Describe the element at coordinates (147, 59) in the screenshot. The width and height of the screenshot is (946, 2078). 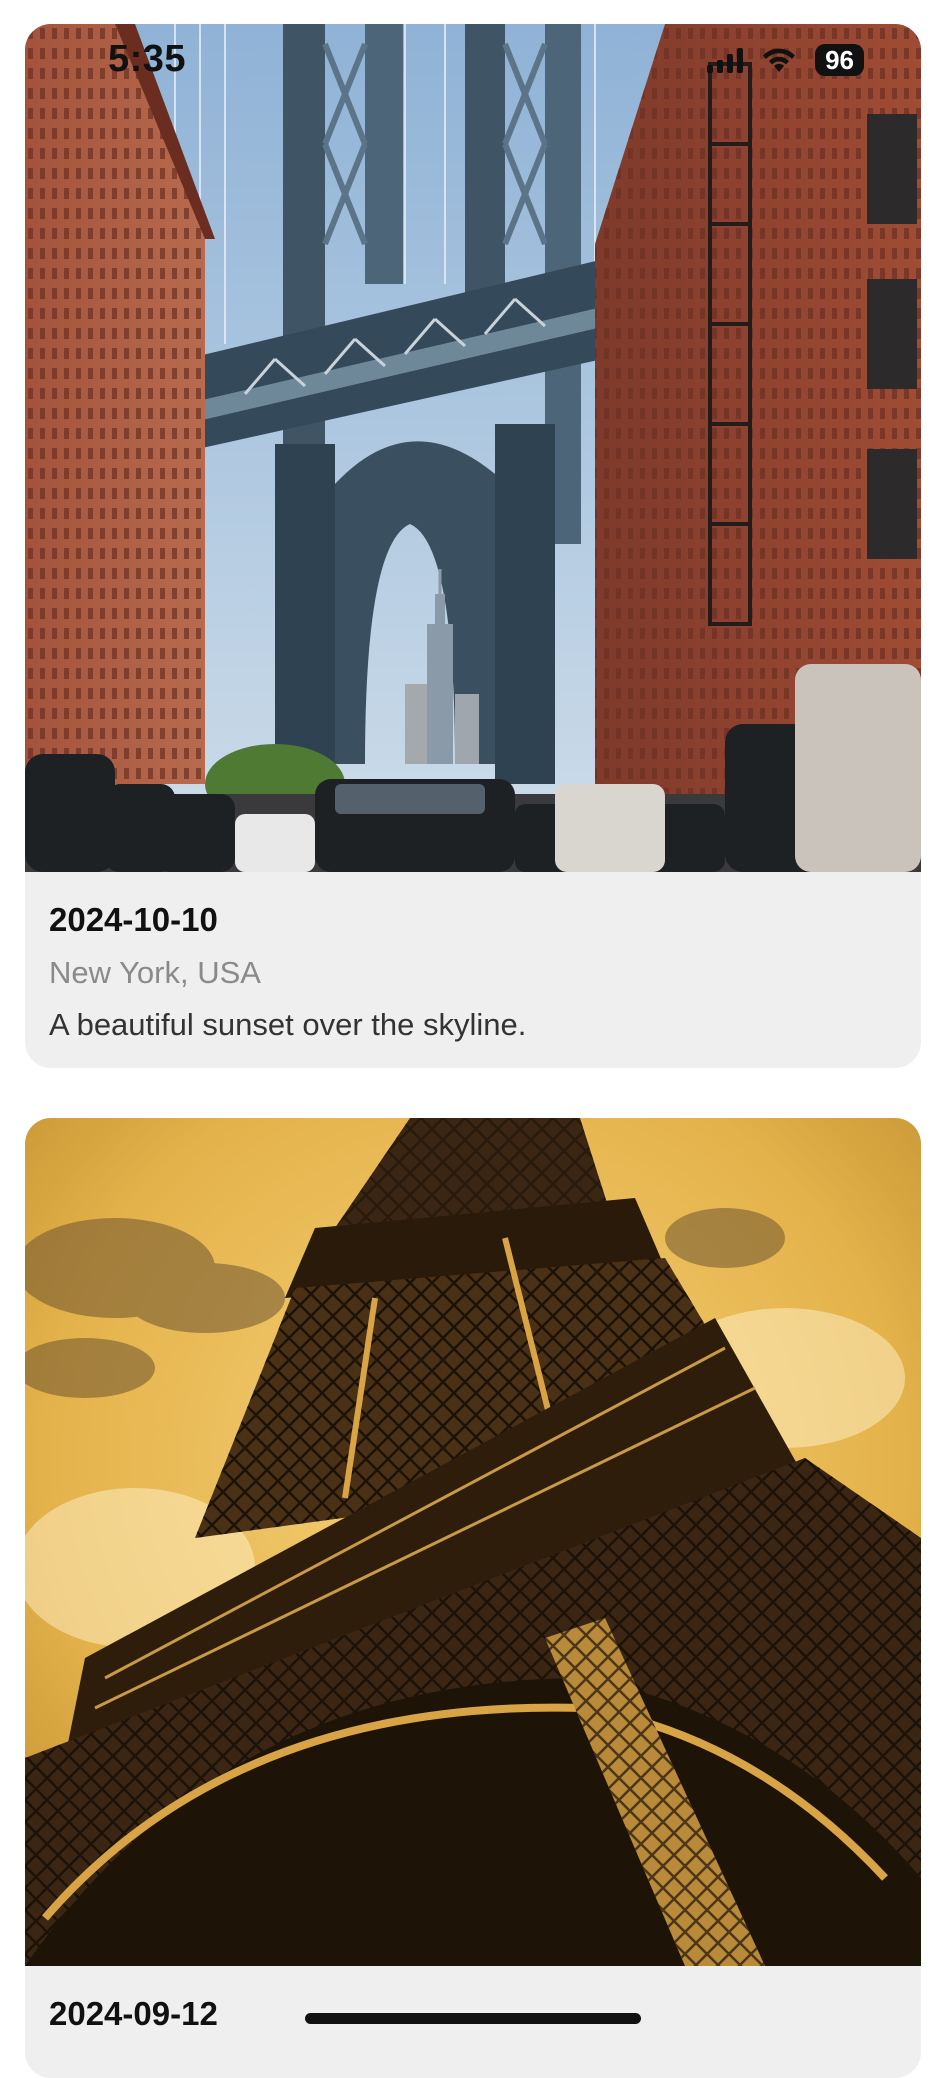
I see `status-time: 5:35` at that location.